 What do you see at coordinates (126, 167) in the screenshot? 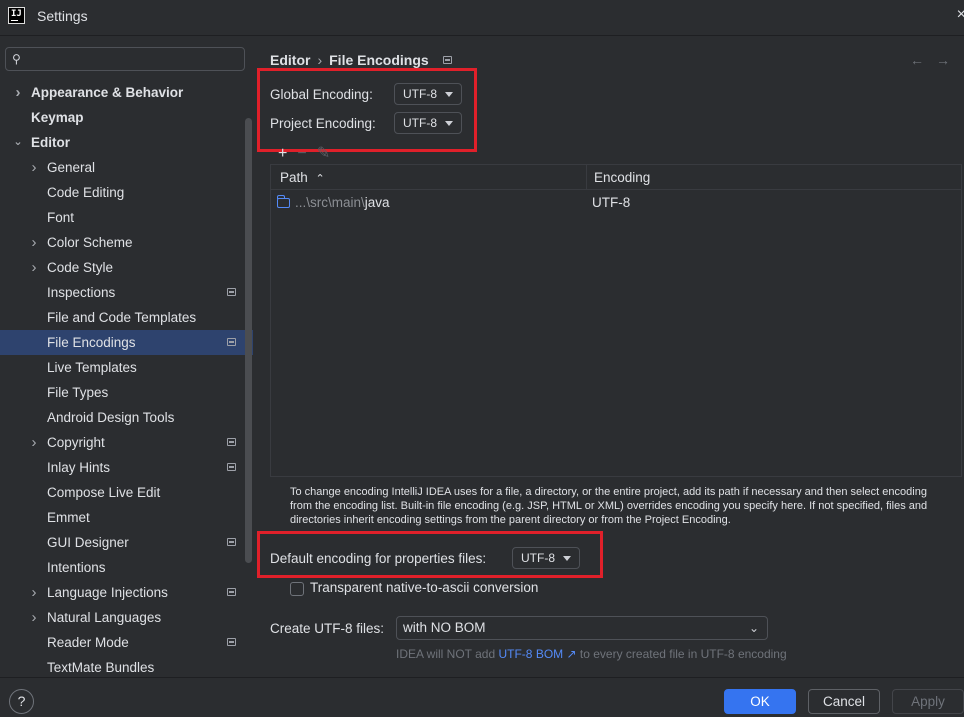
I see `sidebar-item-general: › General` at bounding box center [126, 167].